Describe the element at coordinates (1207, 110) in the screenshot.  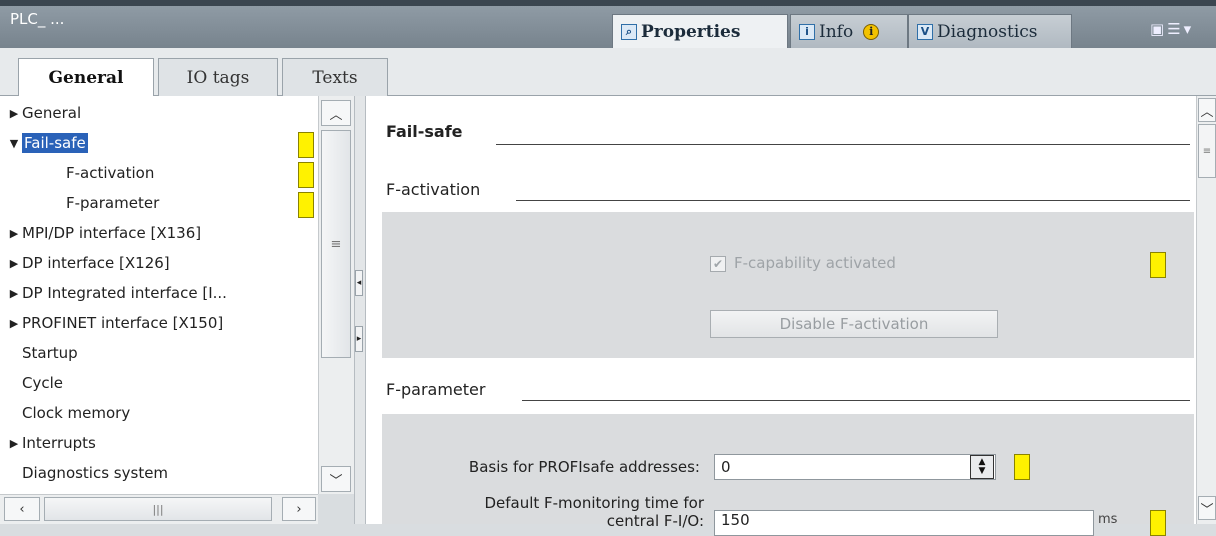
I see `content-scroll-up-icon: ︿` at that location.